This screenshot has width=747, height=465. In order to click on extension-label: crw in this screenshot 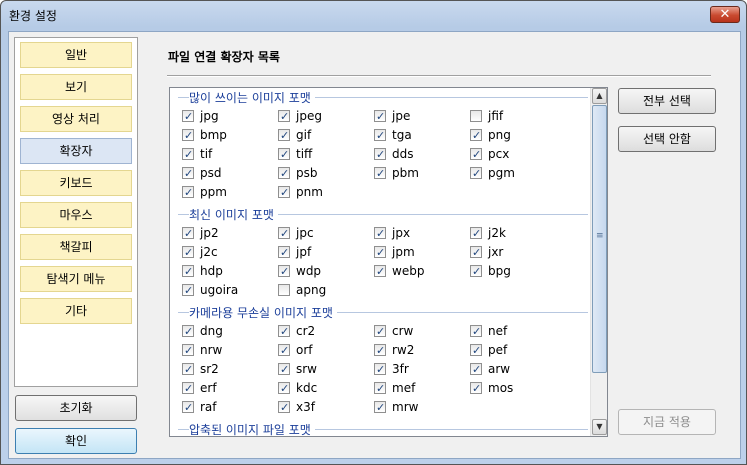, I will do `click(403, 331)`.